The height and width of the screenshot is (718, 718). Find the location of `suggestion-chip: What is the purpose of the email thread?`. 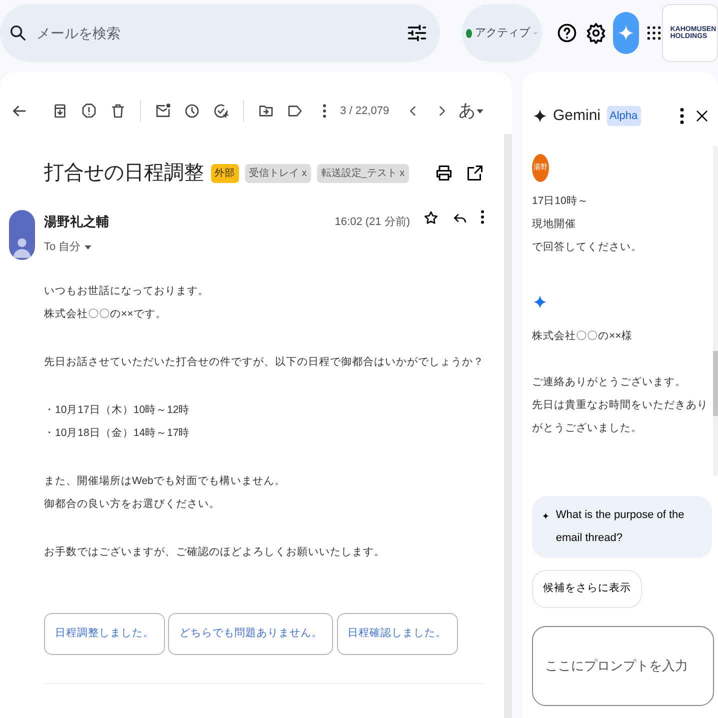

suggestion-chip: What is the purpose of the email thread? is located at coordinates (622, 527).